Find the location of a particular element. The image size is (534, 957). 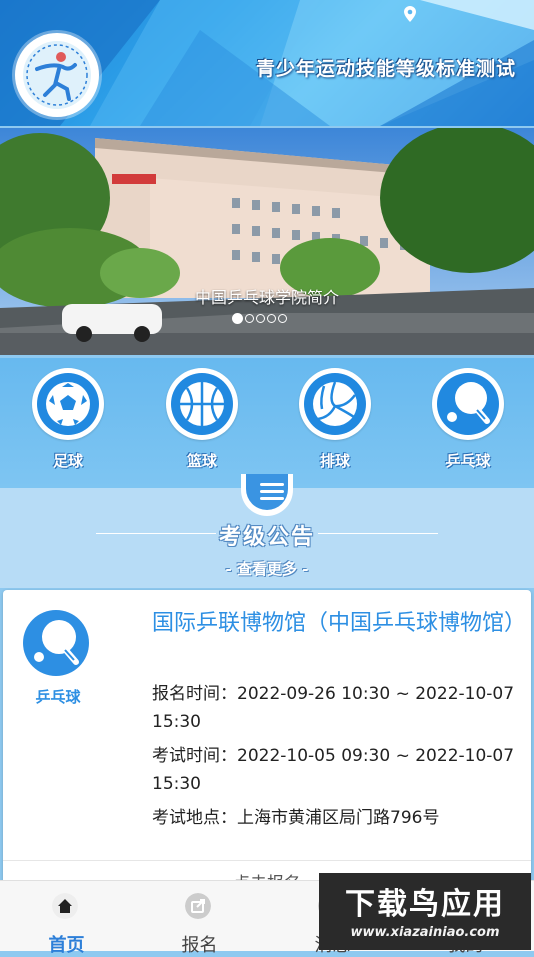

volleyball-icon is located at coordinates (335, 403).